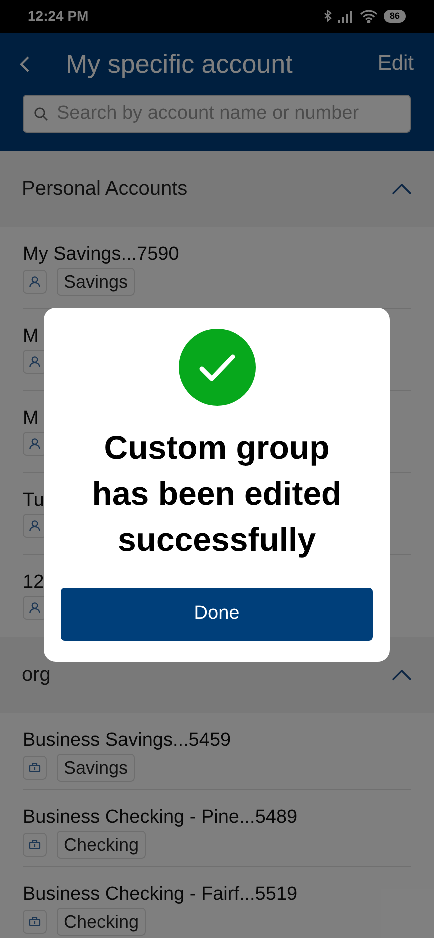 This screenshot has width=434, height=938. I want to click on wifi-icon, so click(369, 16).